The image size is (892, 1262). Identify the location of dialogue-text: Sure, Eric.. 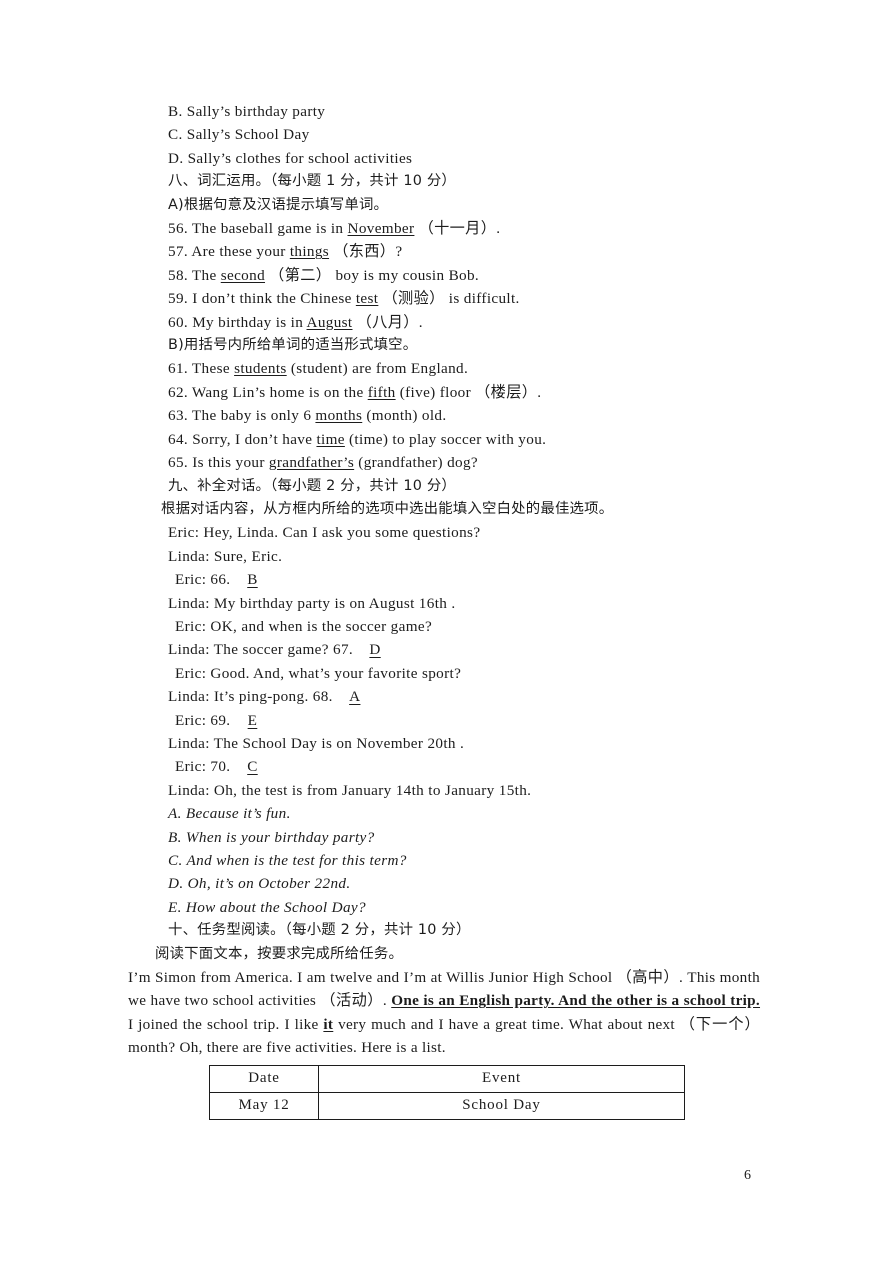
(248, 556).